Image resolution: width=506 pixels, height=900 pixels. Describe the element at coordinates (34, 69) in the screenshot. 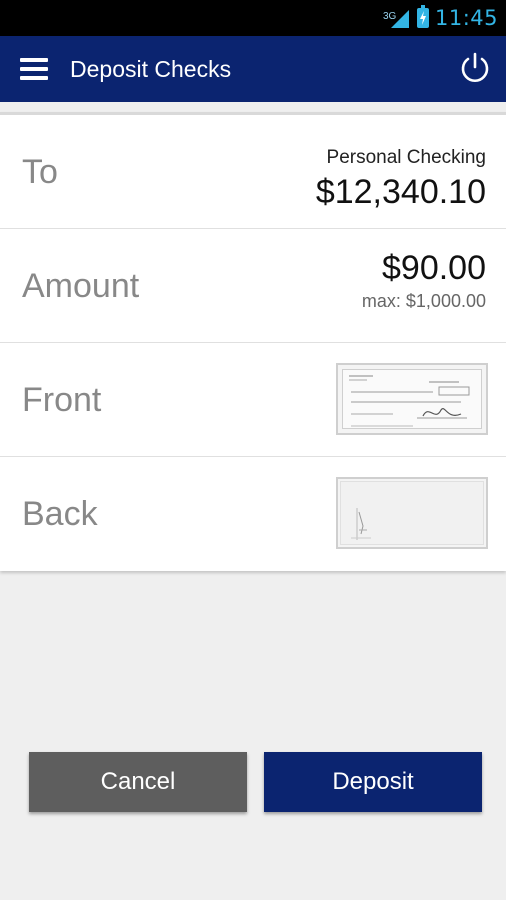

I see `menu-icon` at that location.